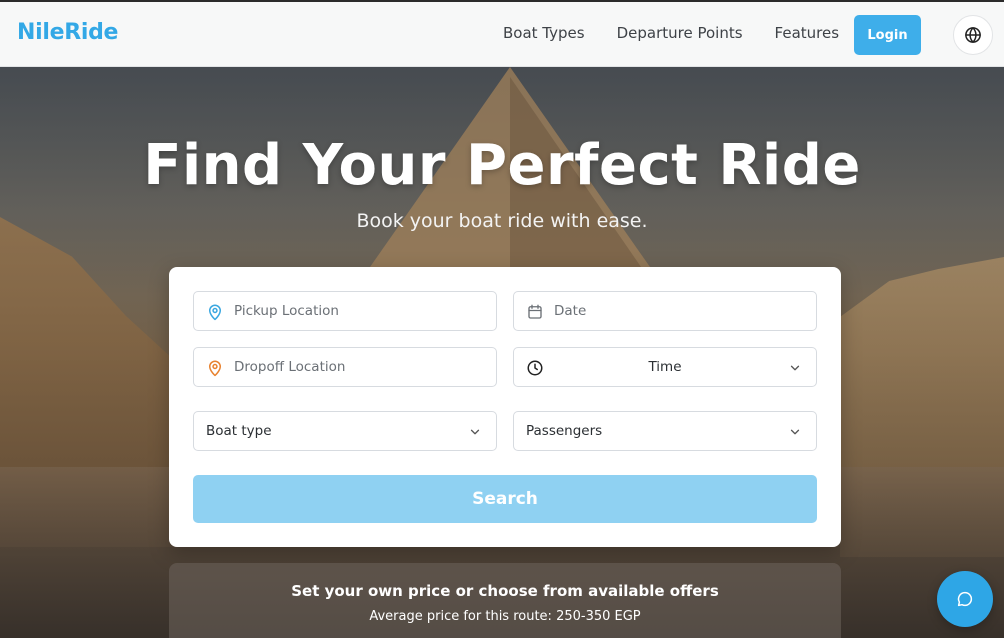 This screenshot has height=638, width=1004. I want to click on boat-type-select-label: Boat type, so click(239, 431).